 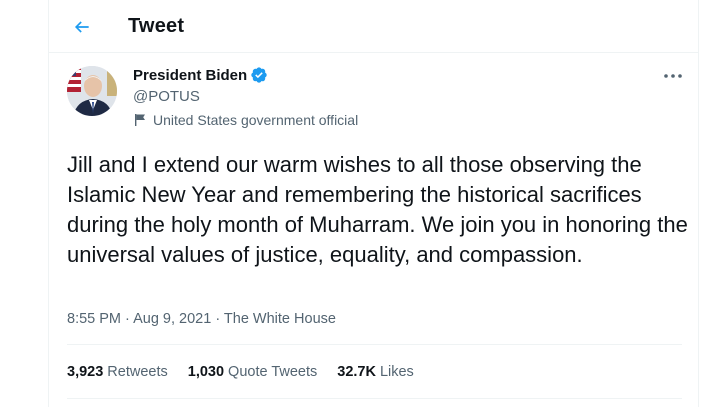 I want to click on more-dots-icon, so click(x=673, y=76).